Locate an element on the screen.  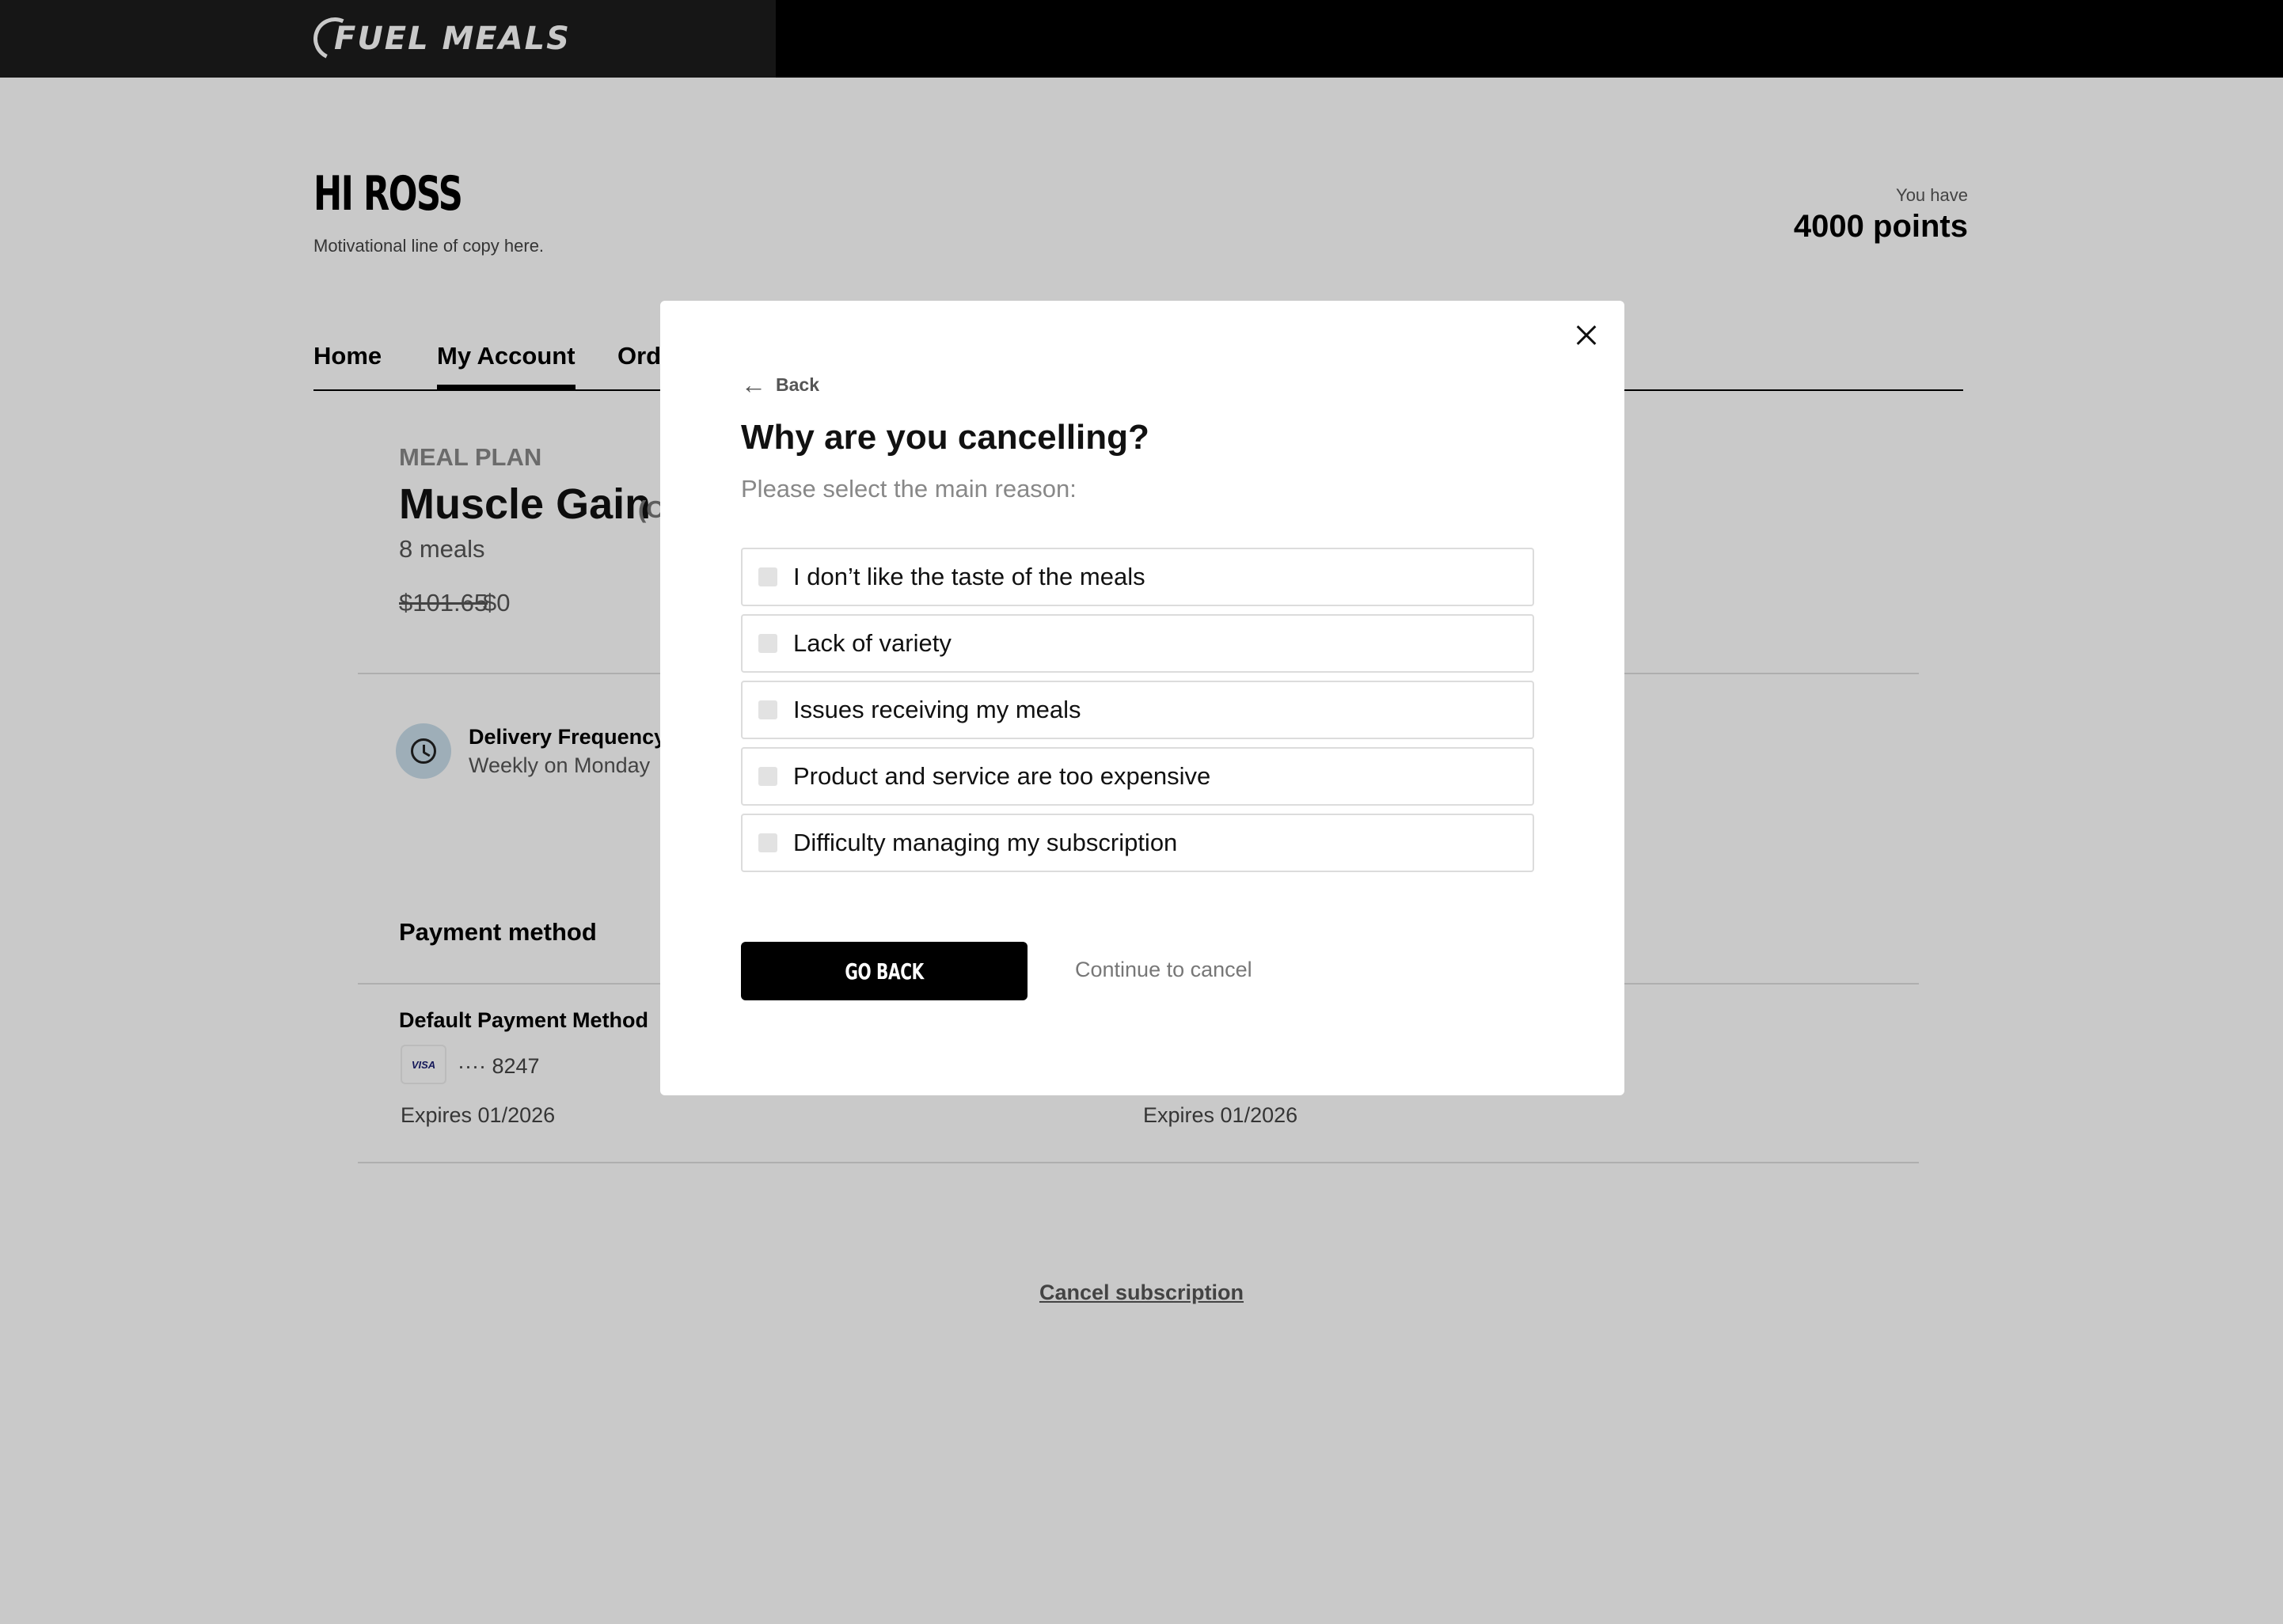
go-back-label: GO BACK is located at coordinates (884, 972).